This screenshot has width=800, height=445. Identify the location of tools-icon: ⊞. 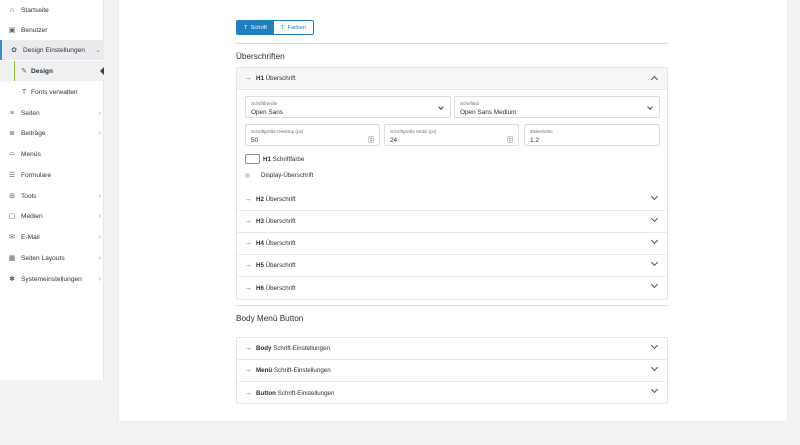
(12, 196).